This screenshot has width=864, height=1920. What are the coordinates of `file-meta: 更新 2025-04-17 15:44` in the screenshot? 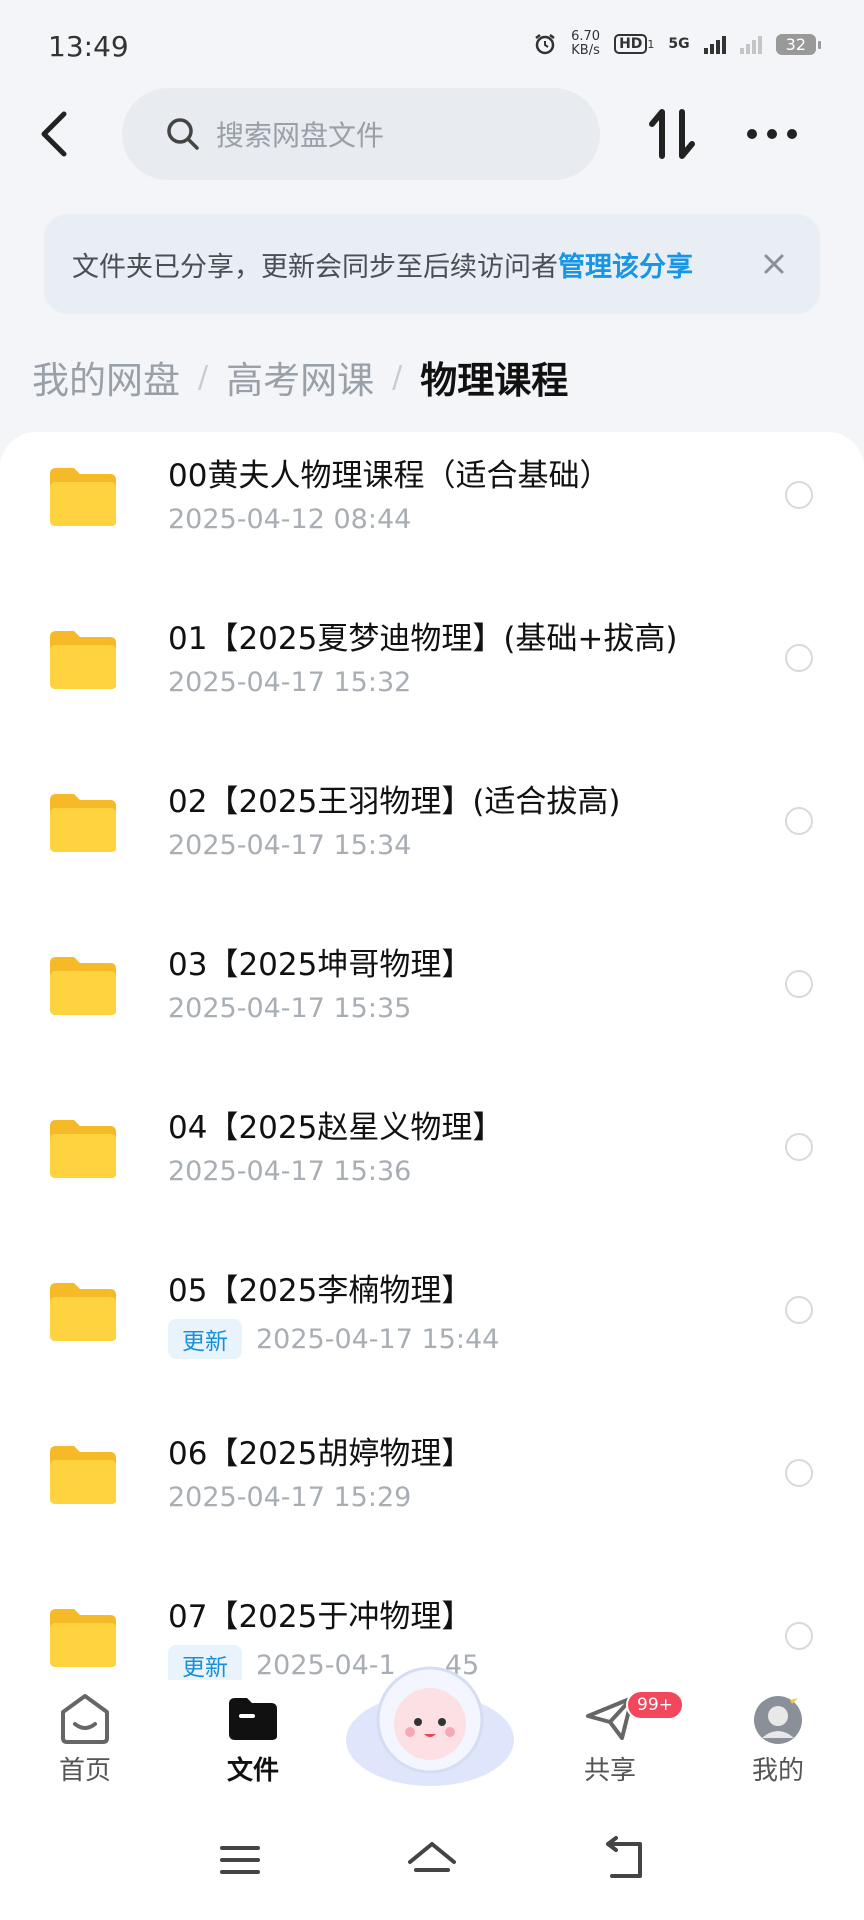 It's located at (333, 1339).